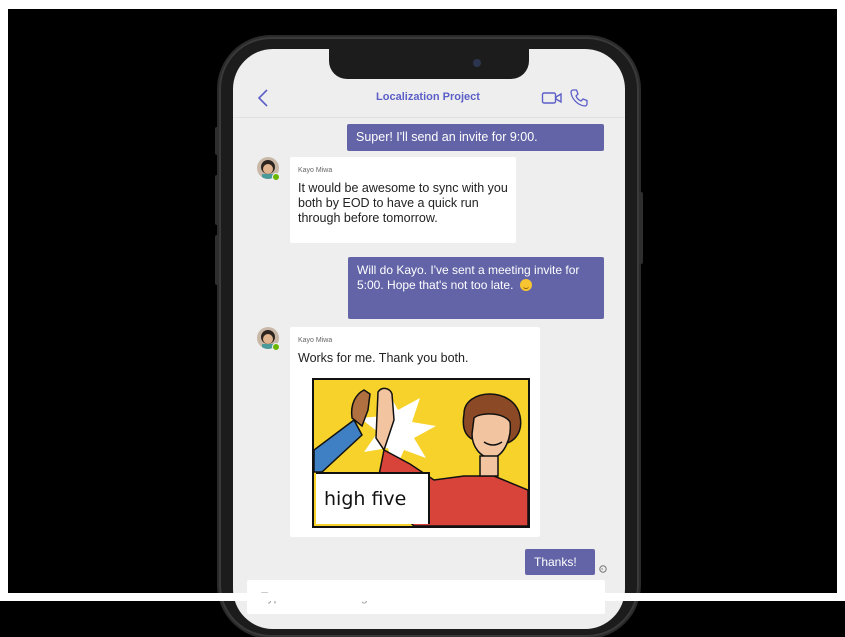 Image resolution: width=845 pixels, height=637 pixels. I want to click on video-call-icon, so click(552, 98).